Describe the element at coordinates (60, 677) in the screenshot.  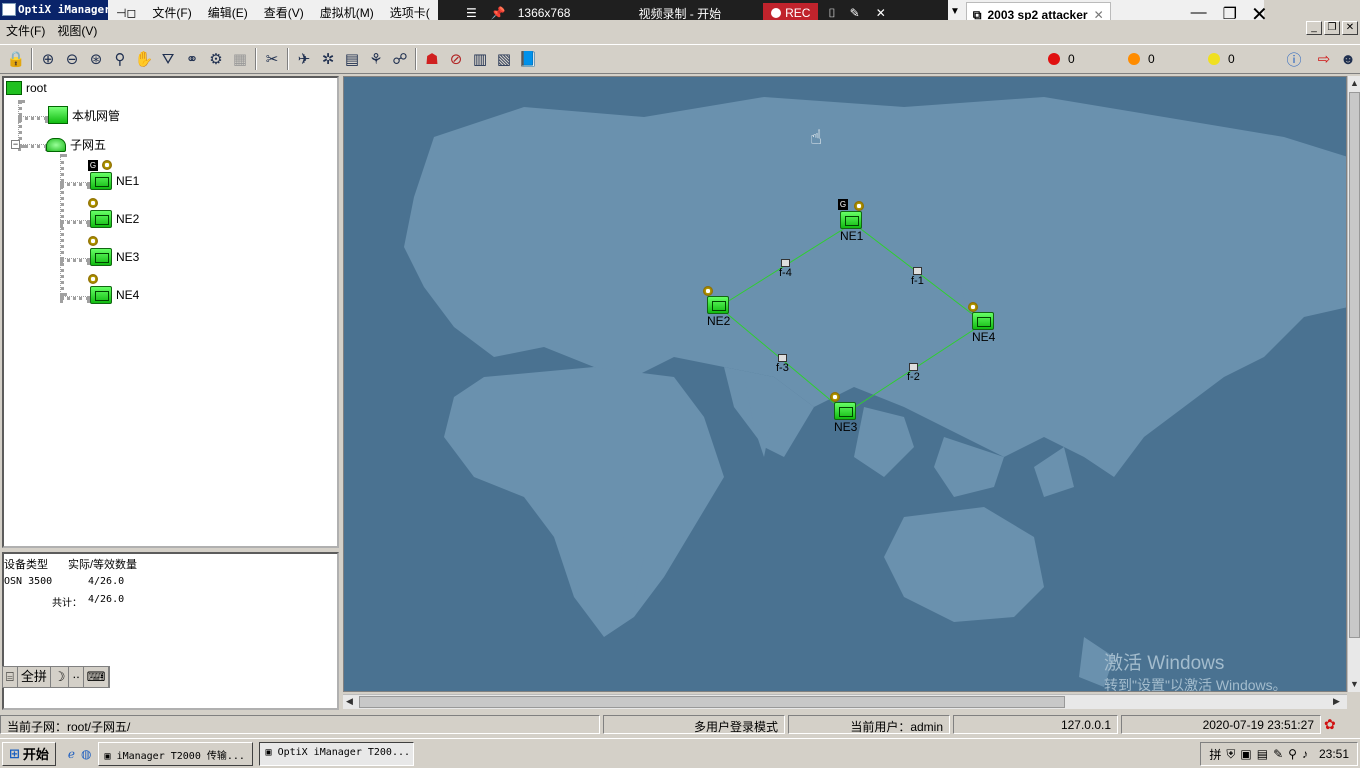
I see `moon-icon: ☽` at that location.